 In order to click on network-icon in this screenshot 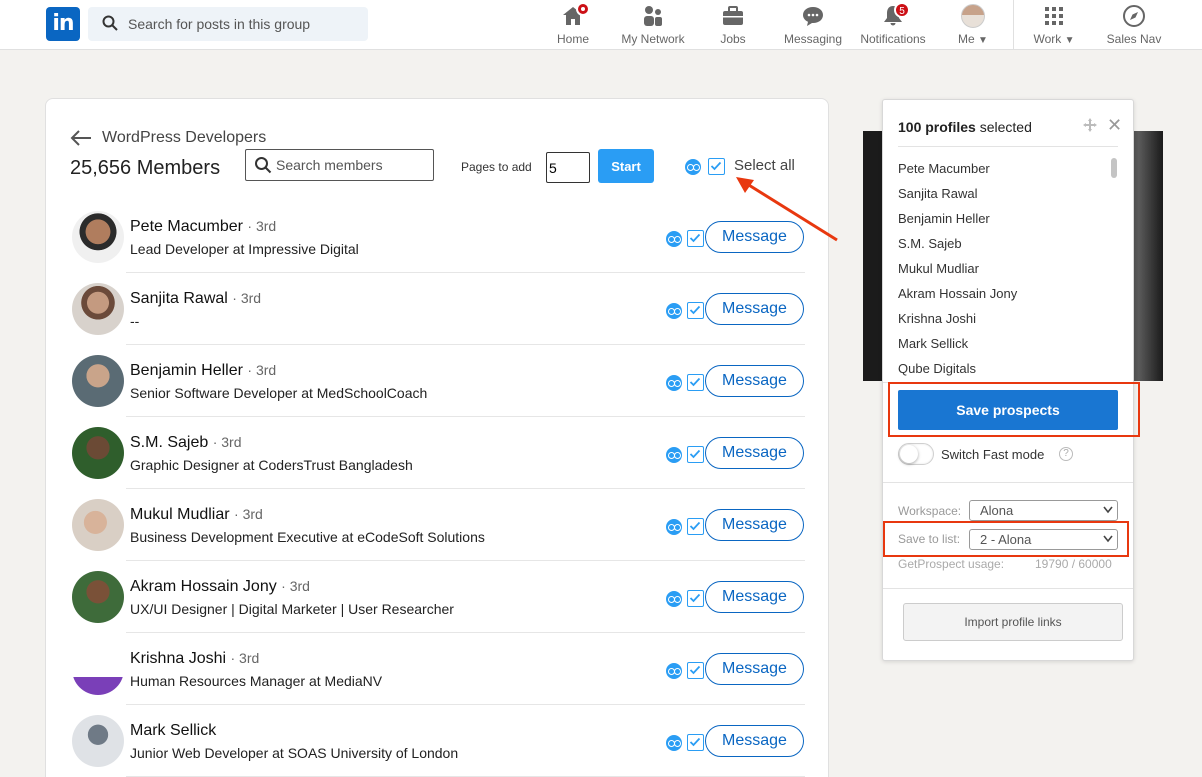, I will do `click(653, 16)`.